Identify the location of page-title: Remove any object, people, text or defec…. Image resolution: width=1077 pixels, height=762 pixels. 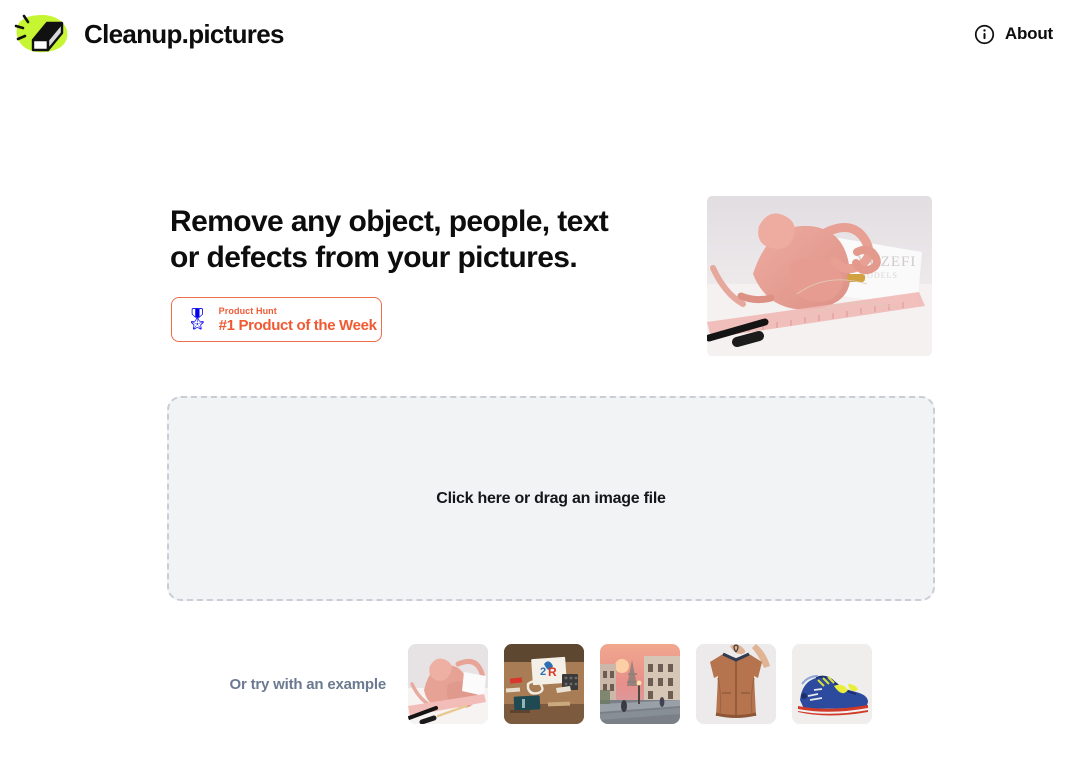
(420, 240).